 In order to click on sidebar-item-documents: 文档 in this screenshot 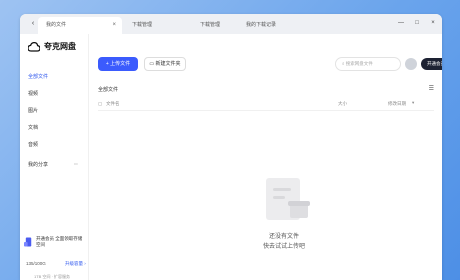, I will do `click(33, 127)`.